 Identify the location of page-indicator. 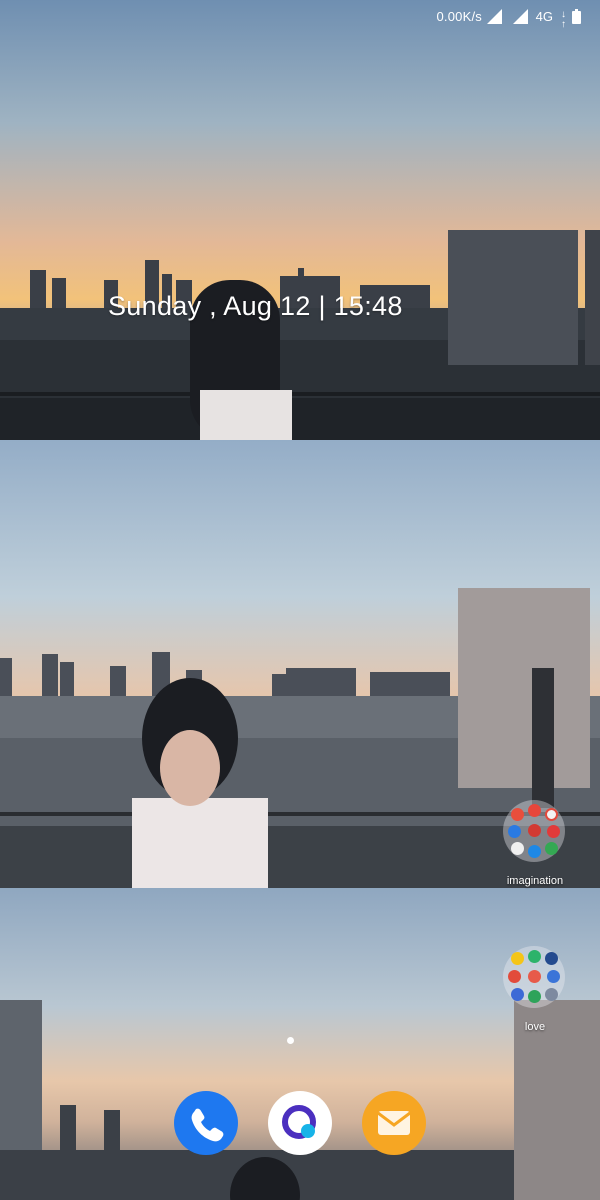
(290, 1040).